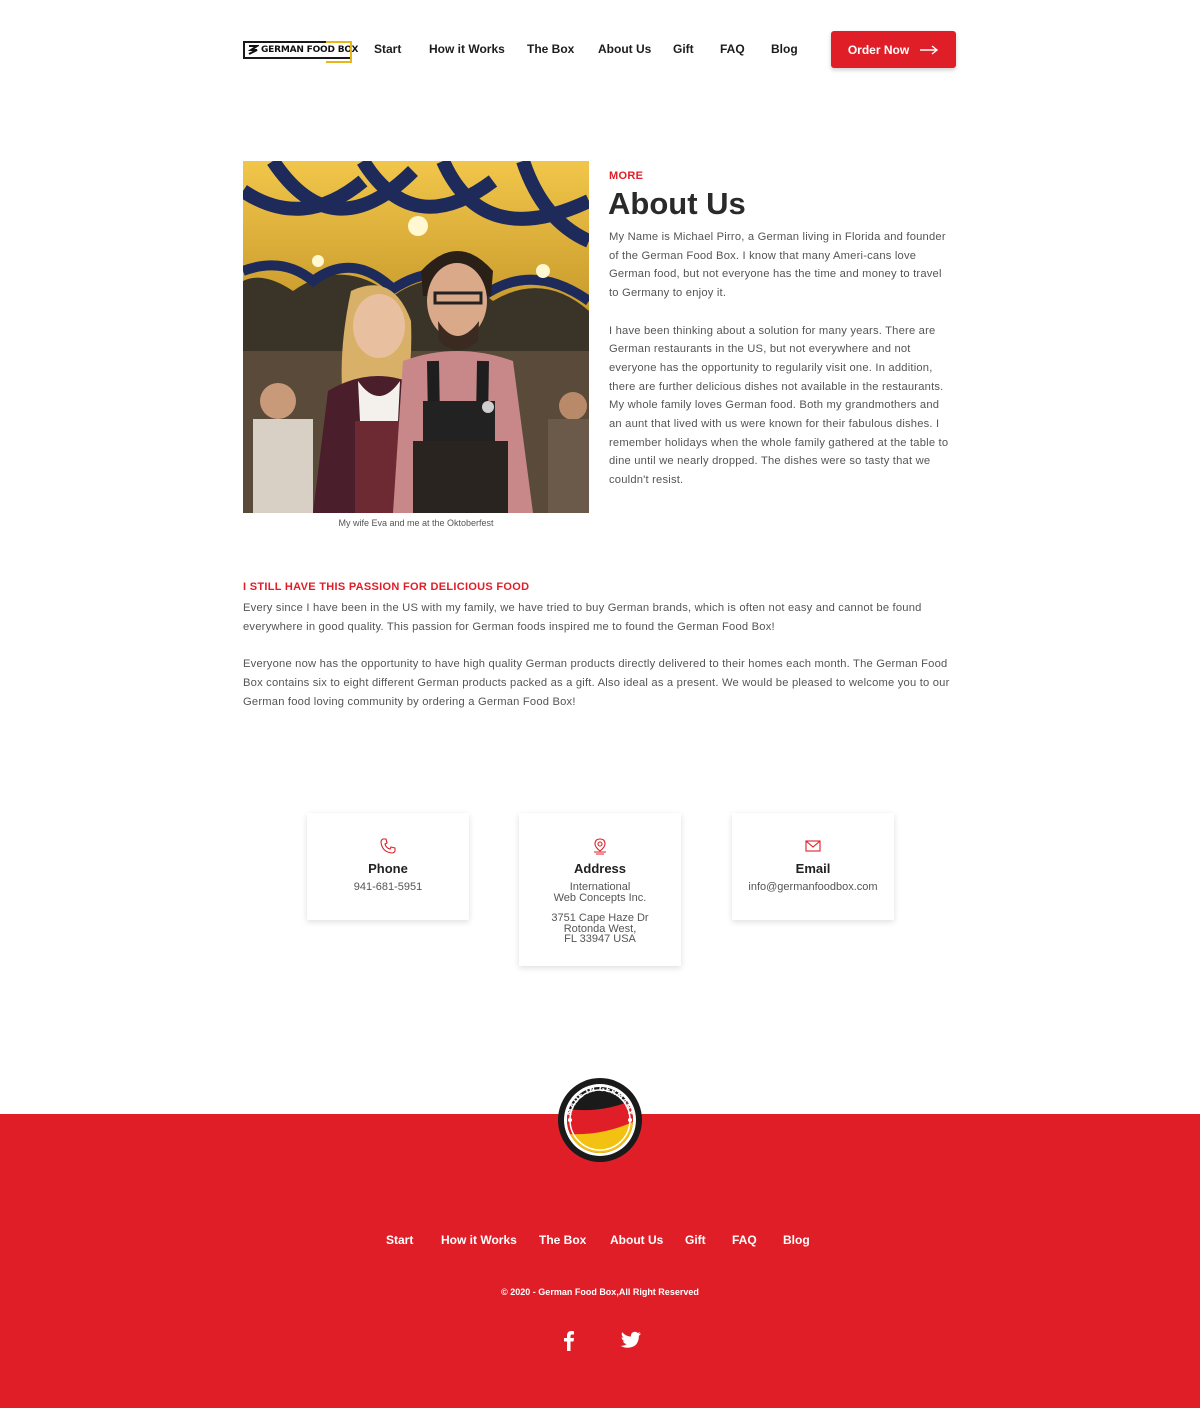 The height and width of the screenshot is (1408, 1200). What do you see at coordinates (253, 50) in the screenshot?
I see `logo-mark-icon` at bounding box center [253, 50].